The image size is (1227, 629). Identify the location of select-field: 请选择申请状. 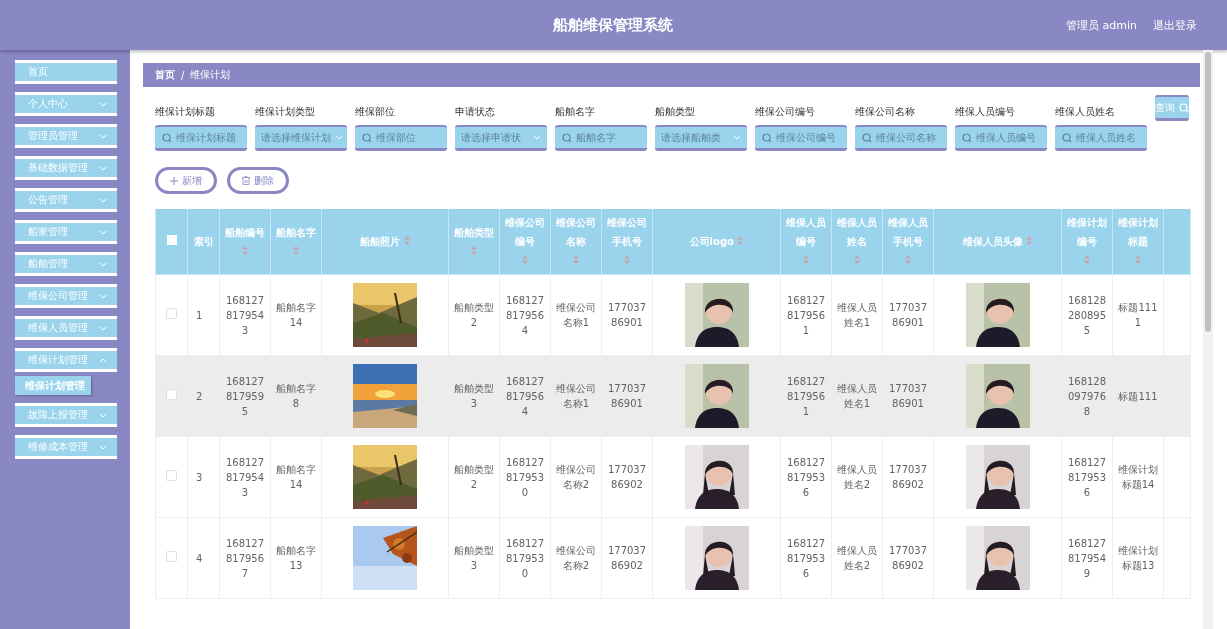
(501, 138).